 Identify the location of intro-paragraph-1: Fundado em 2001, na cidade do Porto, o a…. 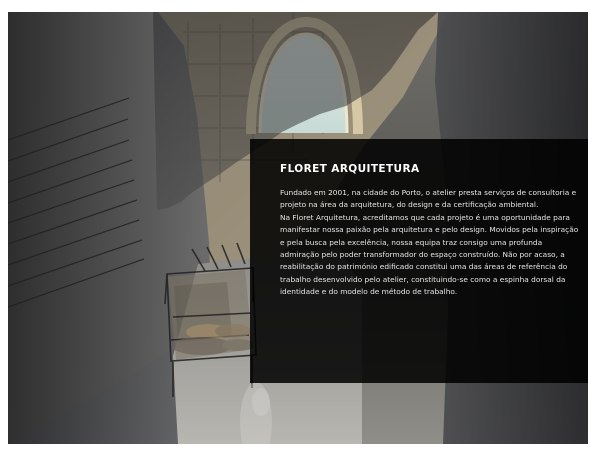
(428, 199).